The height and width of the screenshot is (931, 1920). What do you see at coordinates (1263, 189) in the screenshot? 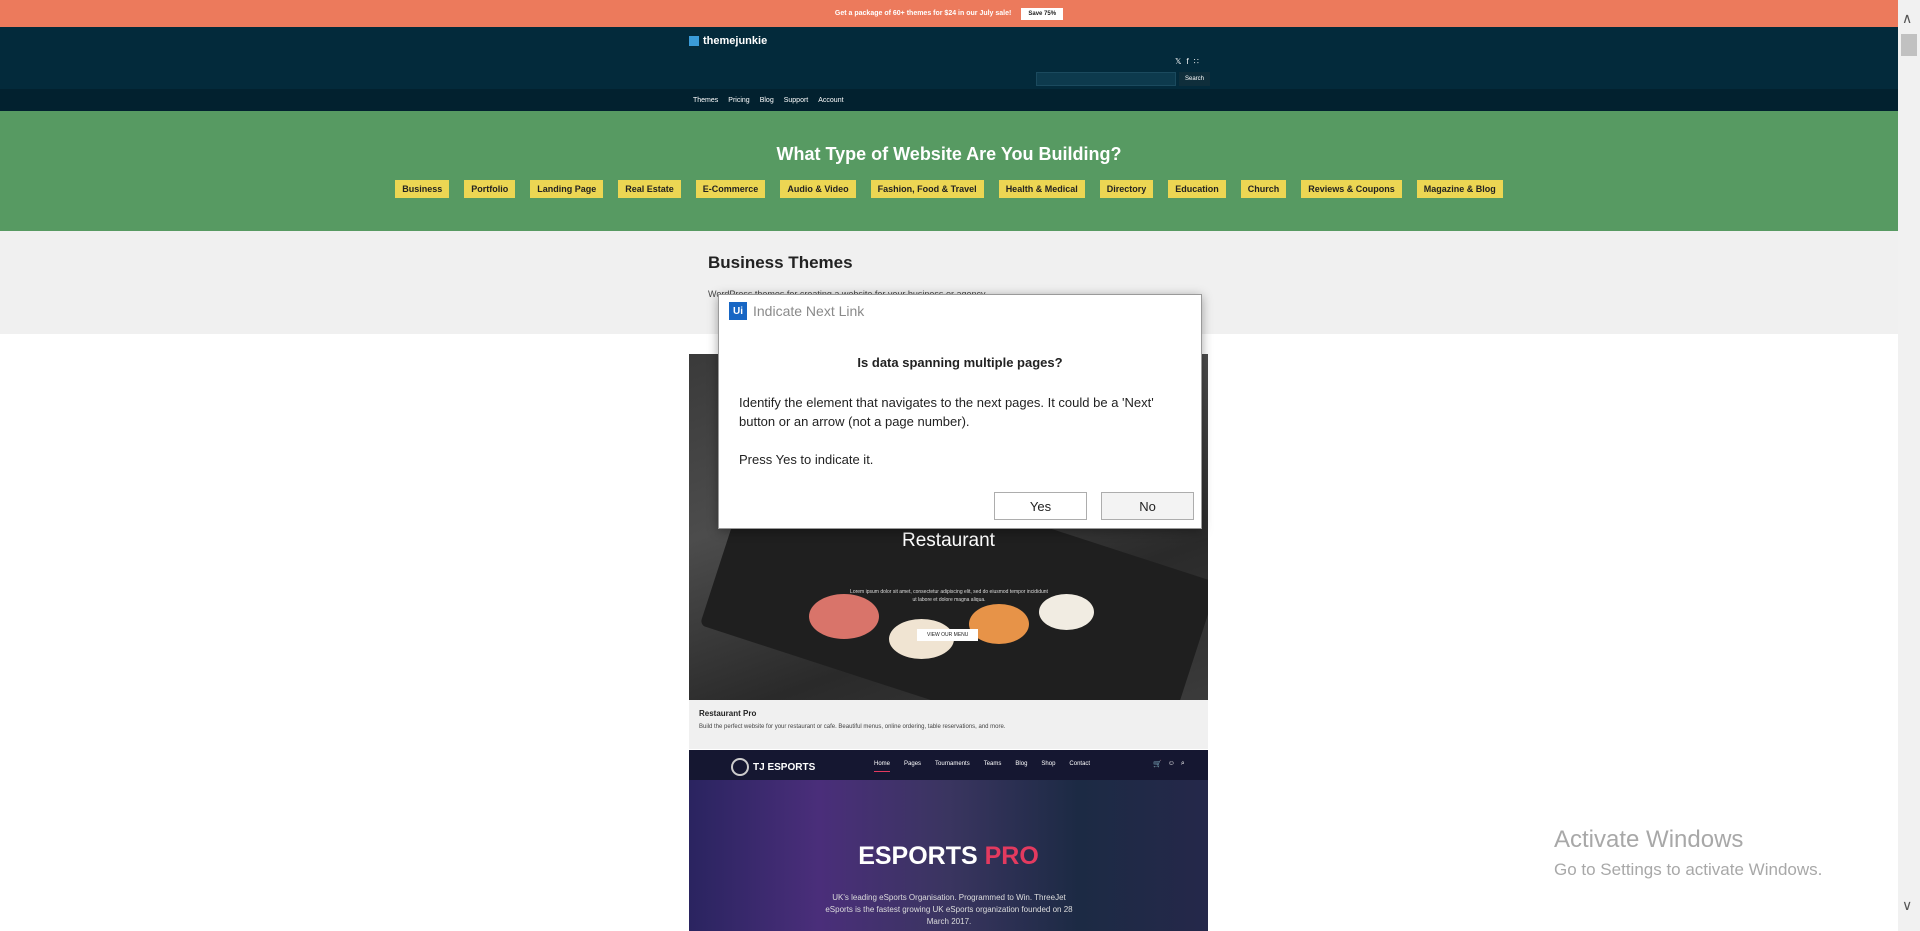
I see `category-church: Church` at bounding box center [1263, 189].